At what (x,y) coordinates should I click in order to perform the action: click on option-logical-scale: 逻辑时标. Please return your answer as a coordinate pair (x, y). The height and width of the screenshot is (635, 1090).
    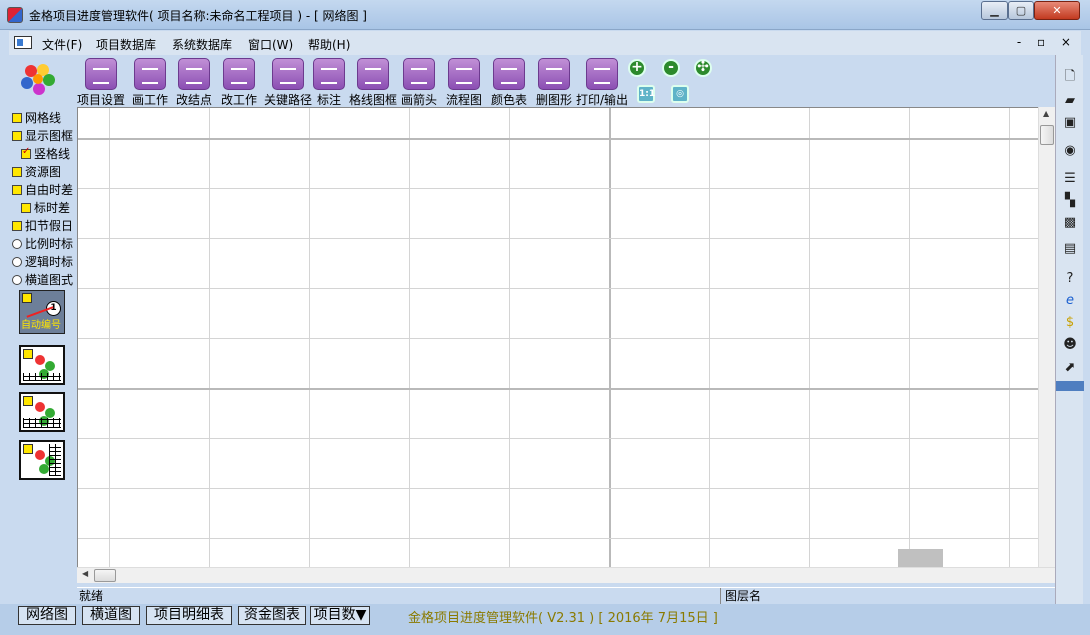
    Looking at the image, I should click on (42, 261).